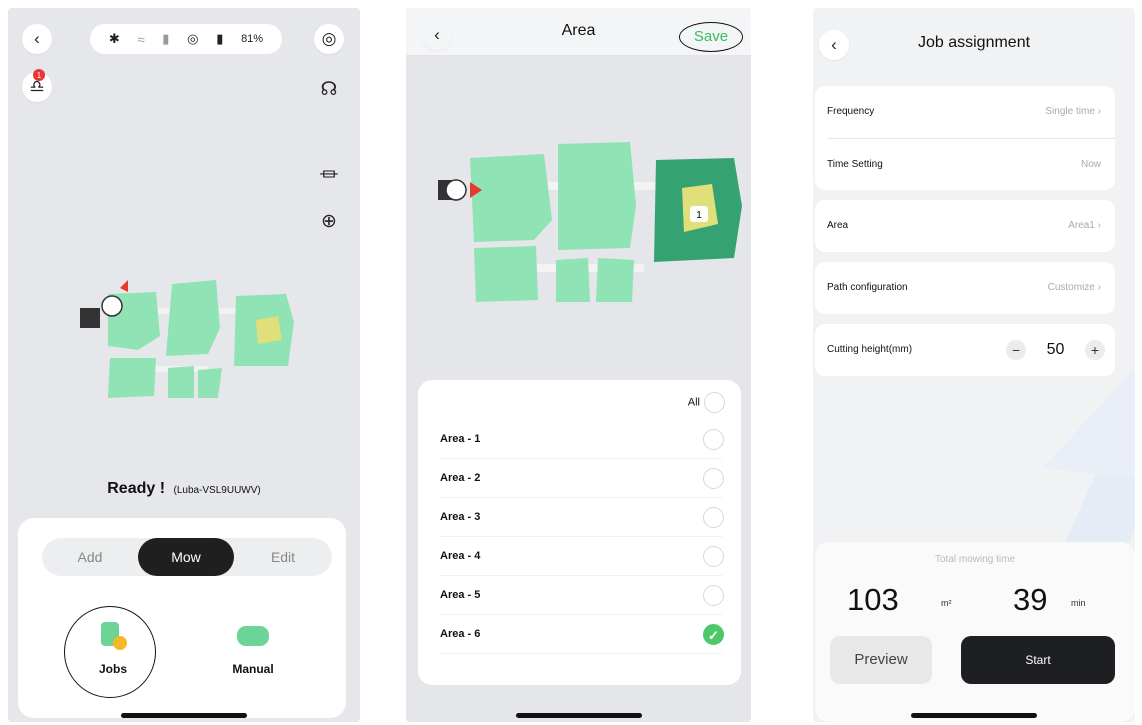 This screenshot has height=725, width=1142. What do you see at coordinates (855, 164) in the screenshot?
I see `time-setting-label: Time Setting` at bounding box center [855, 164].